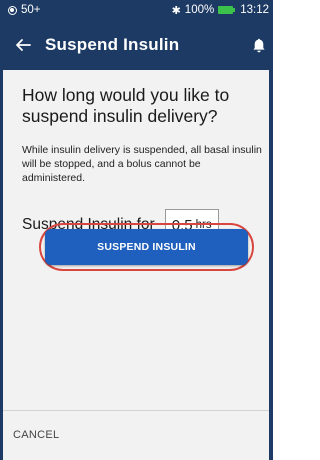 Image resolution: width=320 pixels, height=460 pixels. I want to click on app-bar: Suspend Insulin, so click(136, 45).